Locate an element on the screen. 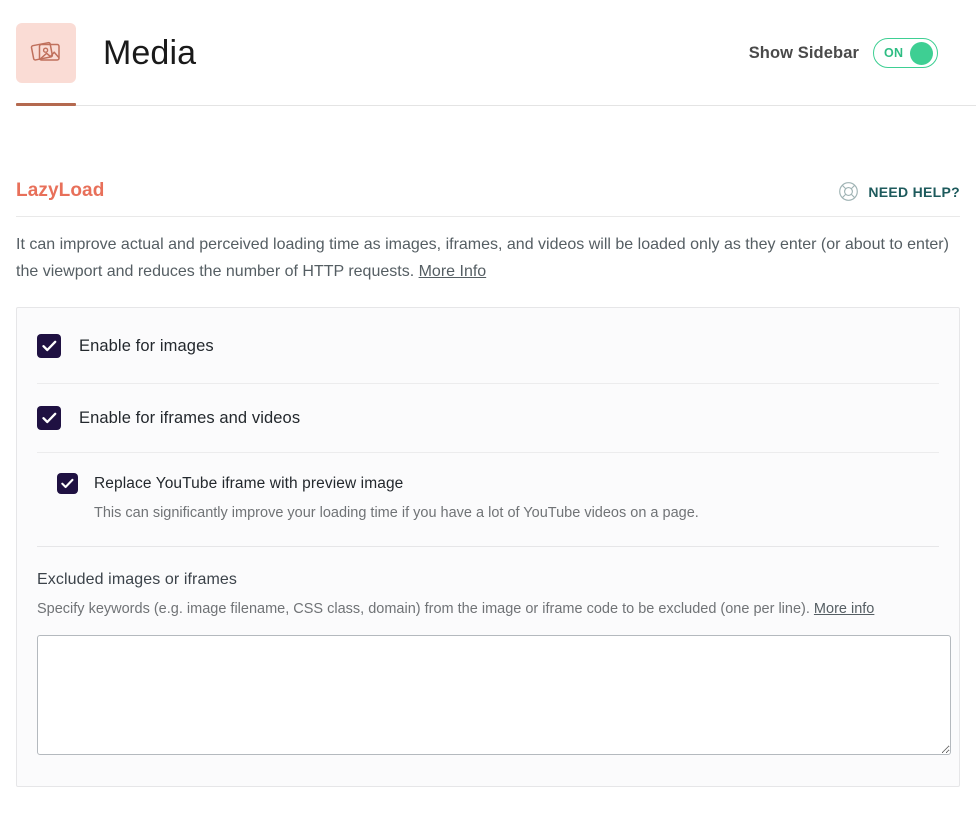 The image size is (976, 814). enable-images-checkbox is located at coordinates (49, 346).